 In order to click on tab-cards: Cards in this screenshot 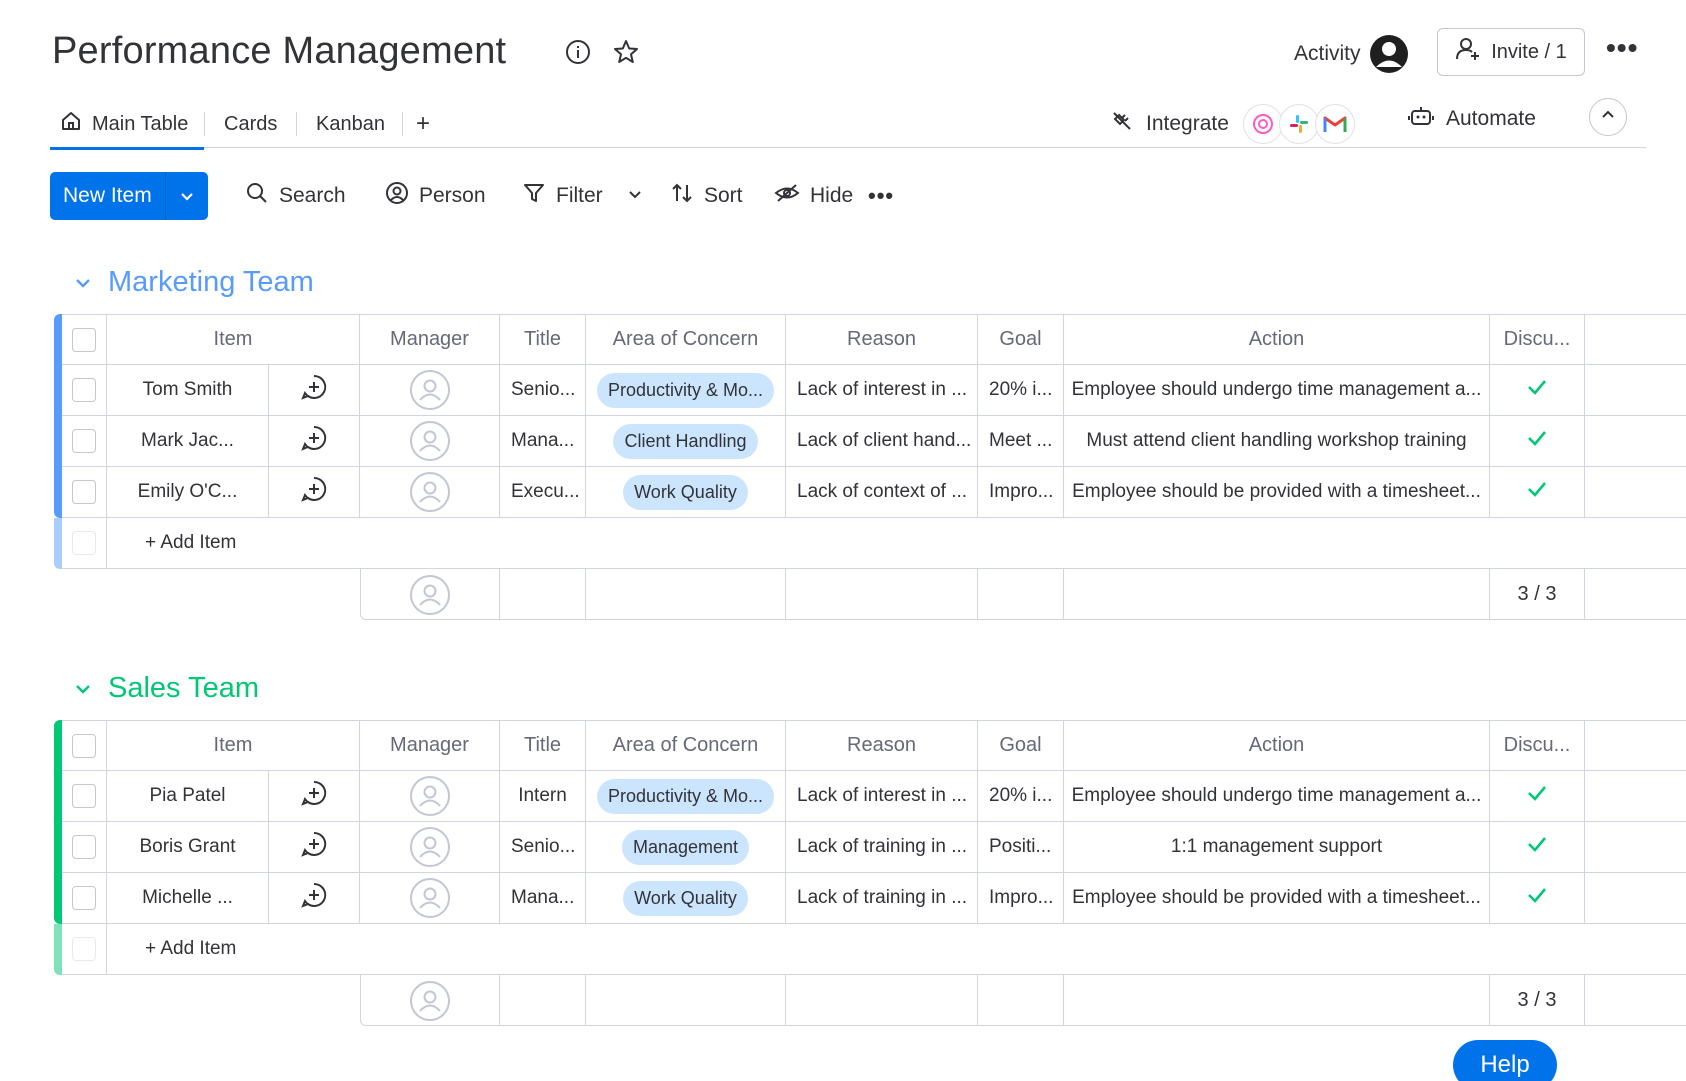, I will do `click(250, 124)`.